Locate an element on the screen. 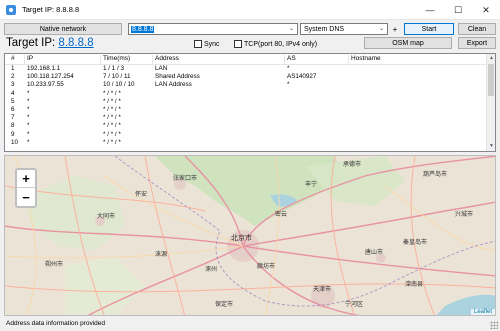 The width and height of the screenshot is (500, 331). target-ip-link: 8.8.8.8 is located at coordinates (75, 43).